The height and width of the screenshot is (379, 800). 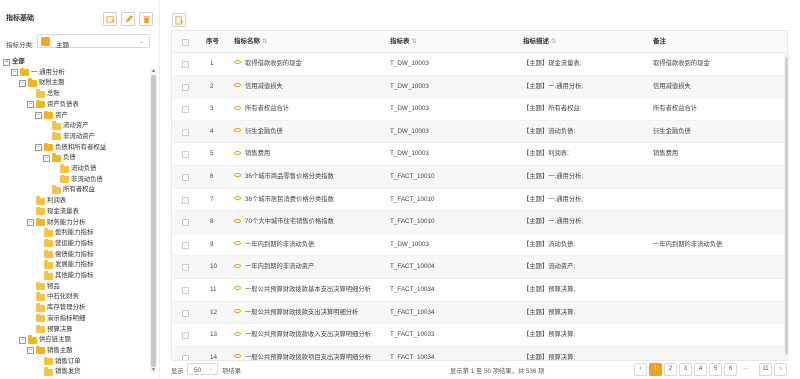 I want to click on cell-name-text: 一般公共预算财政拨款基本支出决算明细分析, so click(x=308, y=289).